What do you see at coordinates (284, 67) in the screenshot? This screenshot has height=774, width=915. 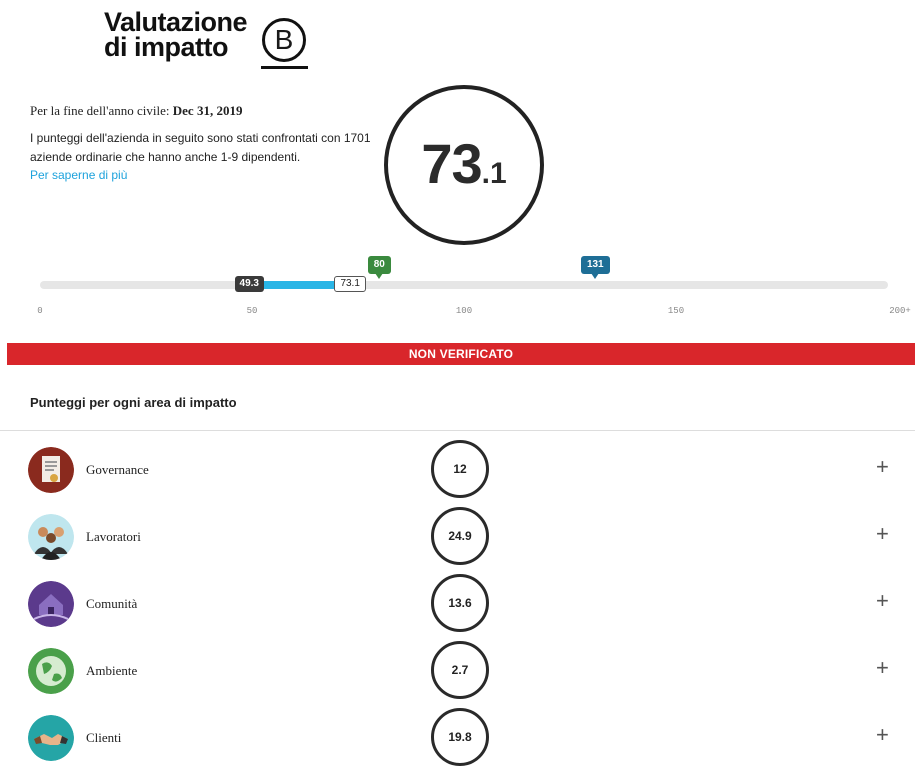 I see `b-corp-underline` at bounding box center [284, 67].